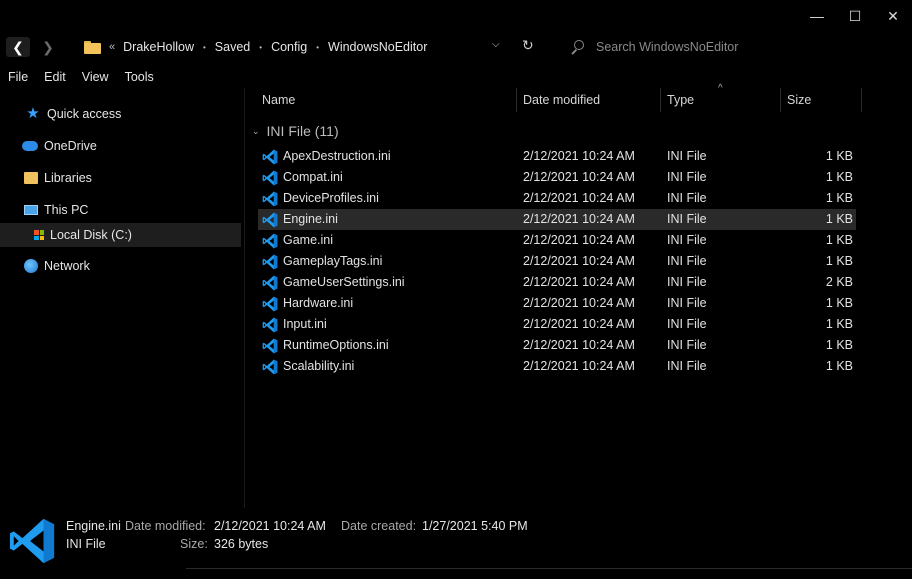 The height and width of the screenshot is (579, 912). I want to click on menu-edit: Edit, so click(55, 77).